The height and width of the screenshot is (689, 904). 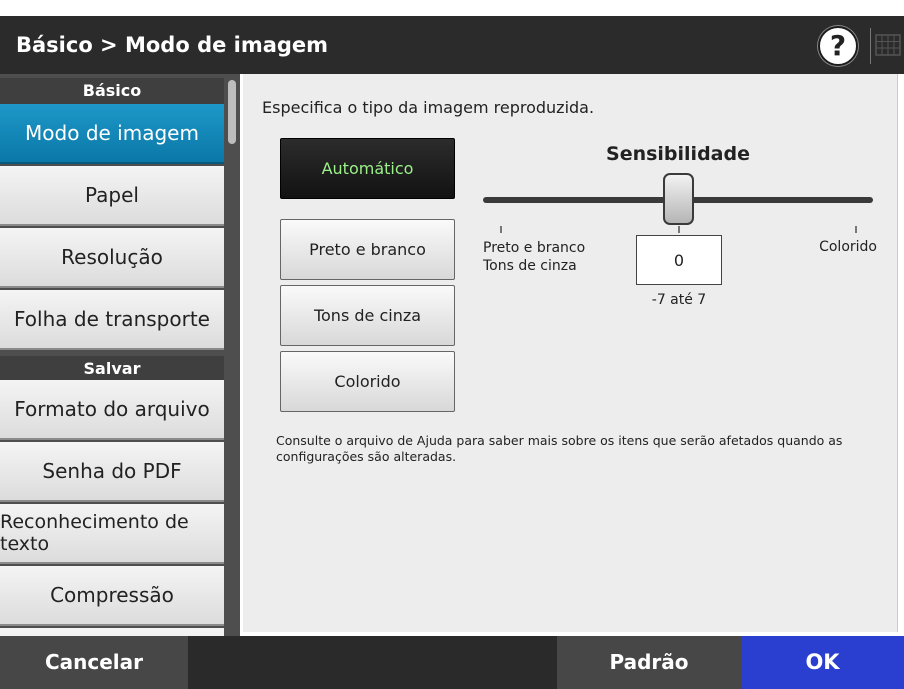 I want to click on description-text: Especifica o tipo da imagem reproduzida., so click(x=428, y=107).